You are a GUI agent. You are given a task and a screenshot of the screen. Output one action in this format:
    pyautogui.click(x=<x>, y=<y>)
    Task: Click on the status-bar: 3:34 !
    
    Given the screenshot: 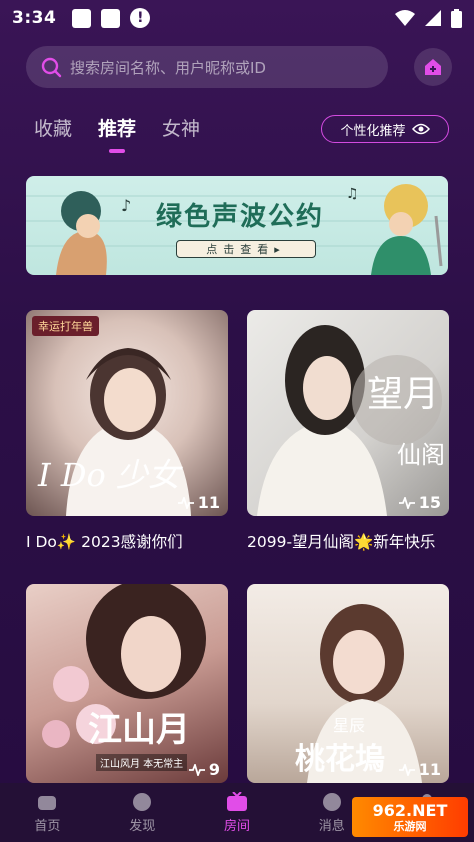 What is the action you would take?
    pyautogui.click(x=237, y=18)
    